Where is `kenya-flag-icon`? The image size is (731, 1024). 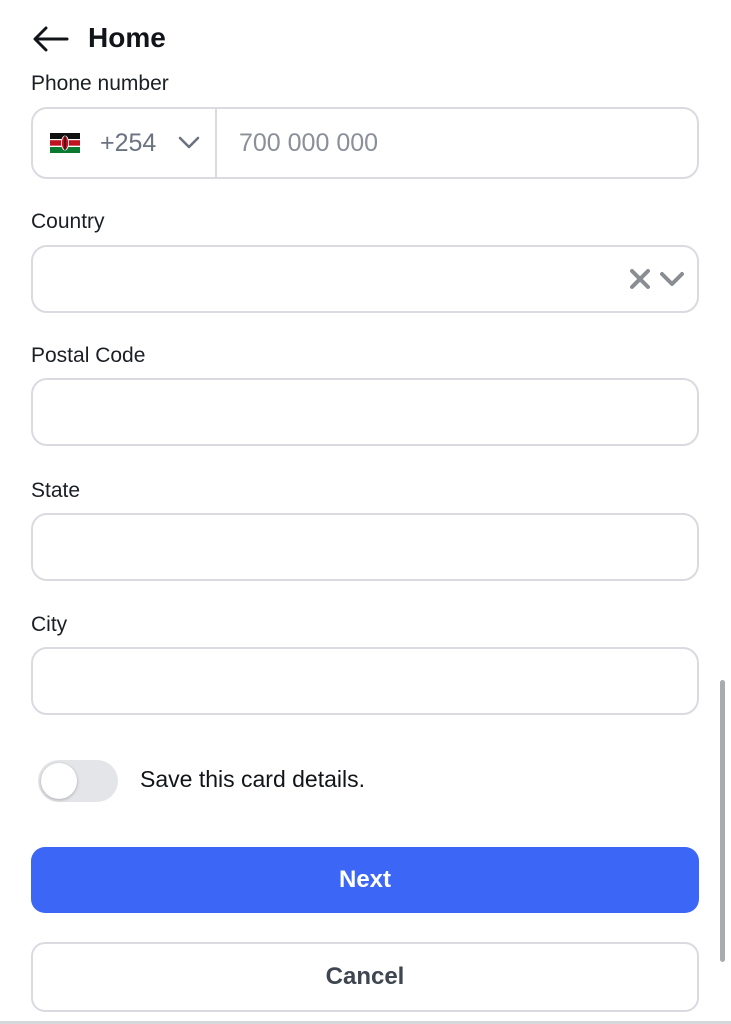 kenya-flag-icon is located at coordinates (65, 143).